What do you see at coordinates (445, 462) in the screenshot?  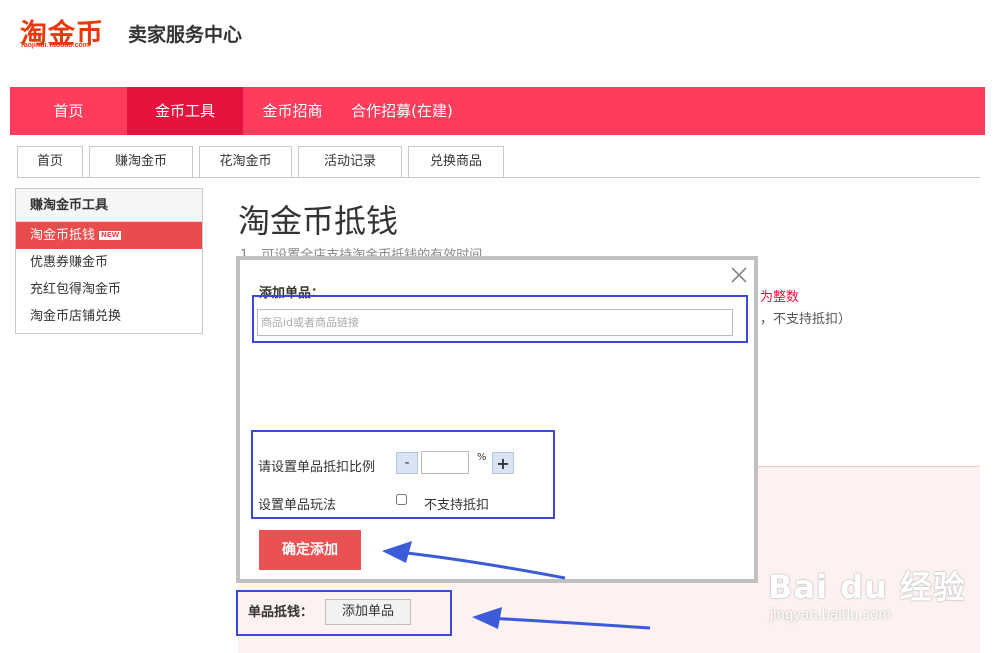 I see `ratio-input` at bounding box center [445, 462].